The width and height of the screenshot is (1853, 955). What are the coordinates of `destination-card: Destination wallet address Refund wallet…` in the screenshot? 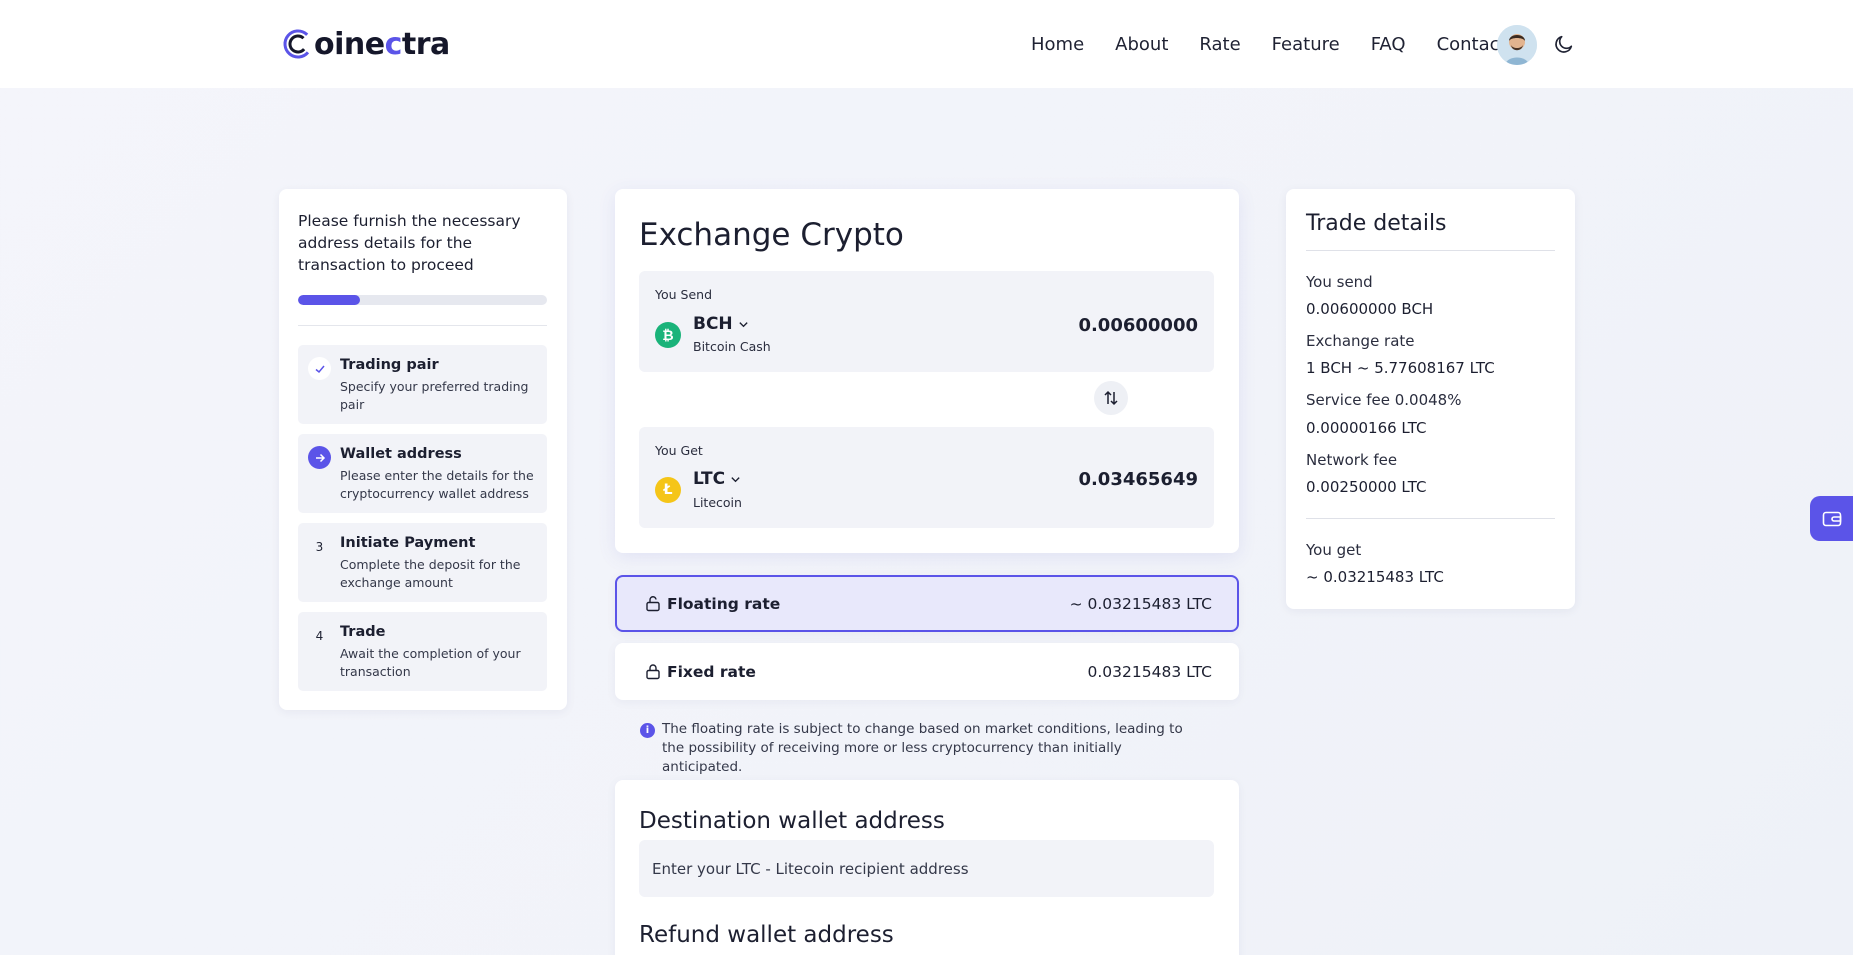 It's located at (927, 867).